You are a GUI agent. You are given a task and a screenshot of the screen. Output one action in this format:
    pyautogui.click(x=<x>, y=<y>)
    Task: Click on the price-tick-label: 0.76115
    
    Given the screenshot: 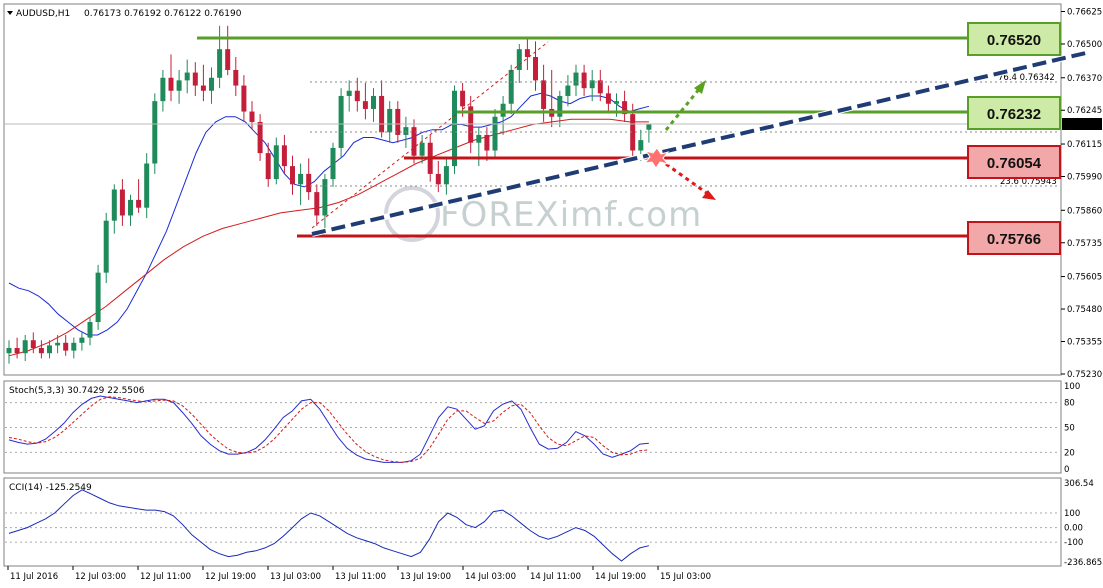 What is the action you would take?
    pyautogui.click(x=1084, y=145)
    